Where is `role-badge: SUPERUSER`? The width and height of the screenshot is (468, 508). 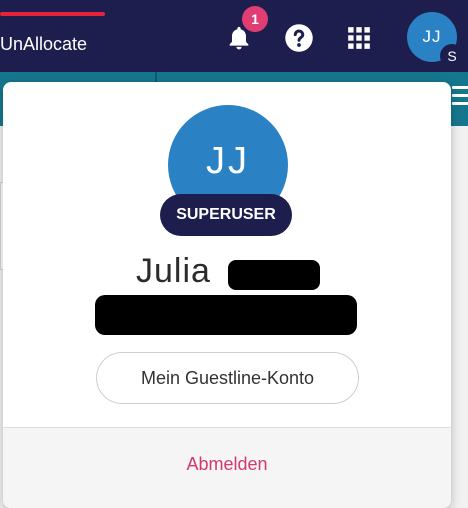
role-badge: SUPERUSER is located at coordinates (226, 215).